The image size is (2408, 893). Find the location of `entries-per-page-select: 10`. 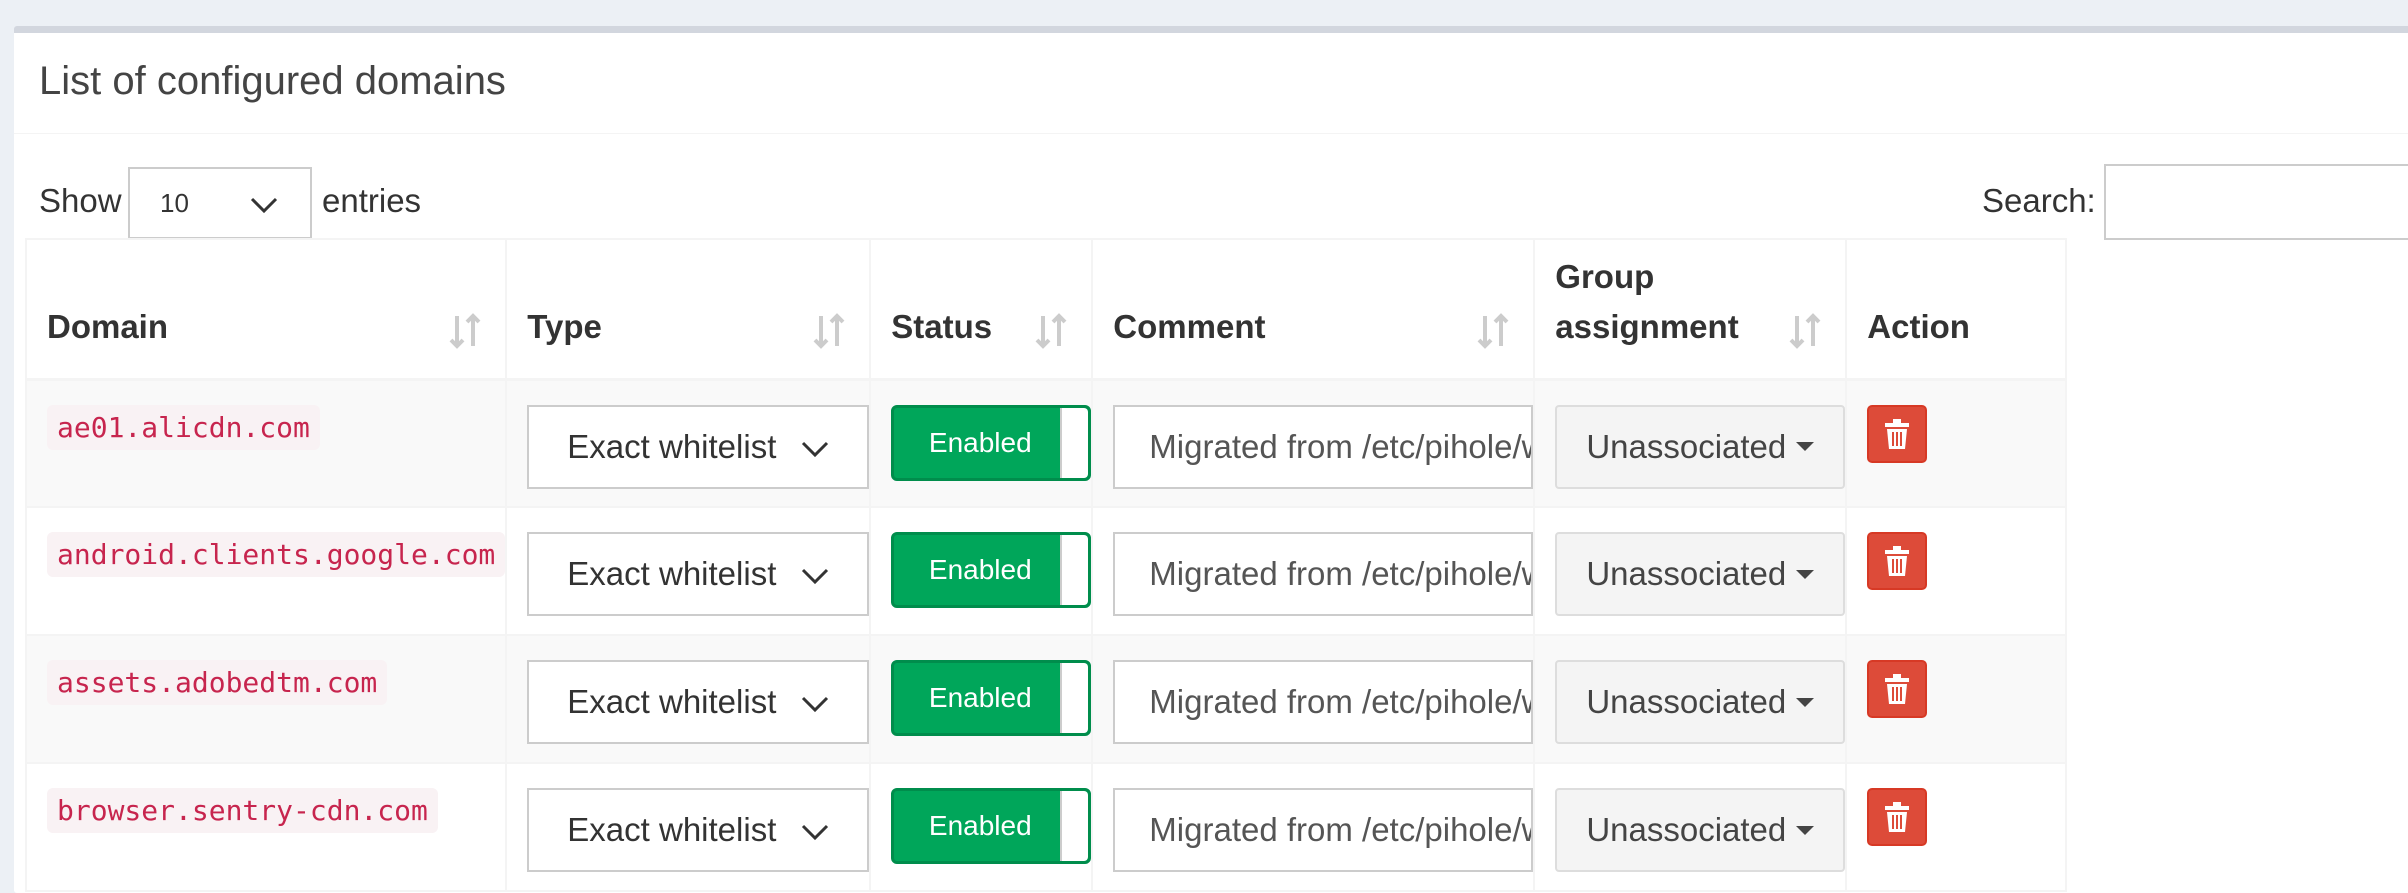

entries-per-page-select: 10 is located at coordinates (220, 203).